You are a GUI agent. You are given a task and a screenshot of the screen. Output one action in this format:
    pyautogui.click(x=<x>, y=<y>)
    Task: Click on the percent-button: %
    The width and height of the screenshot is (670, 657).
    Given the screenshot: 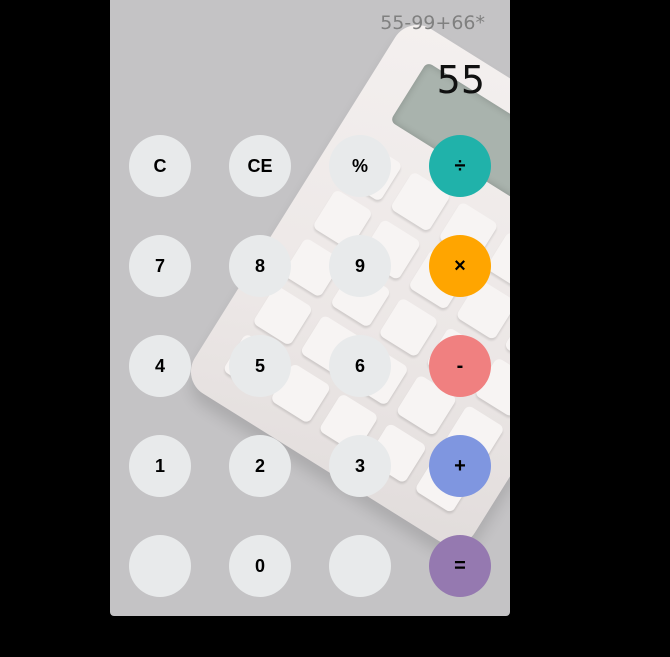 What is the action you would take?
    pyautogui.click(x=360, y=166)
    